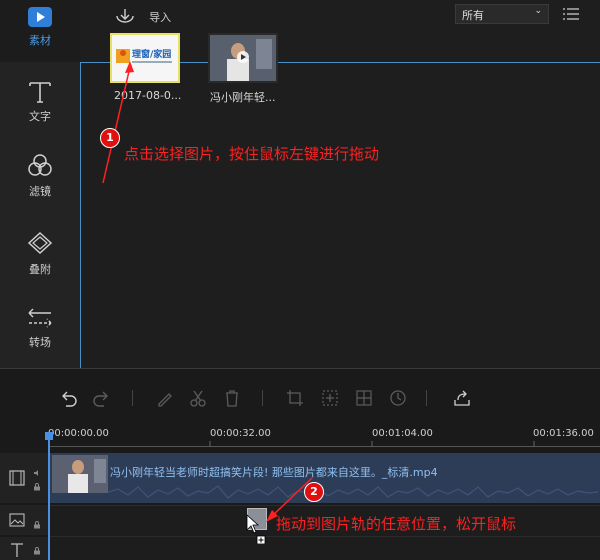  I want to click on image-track-header, so click(24, 520).